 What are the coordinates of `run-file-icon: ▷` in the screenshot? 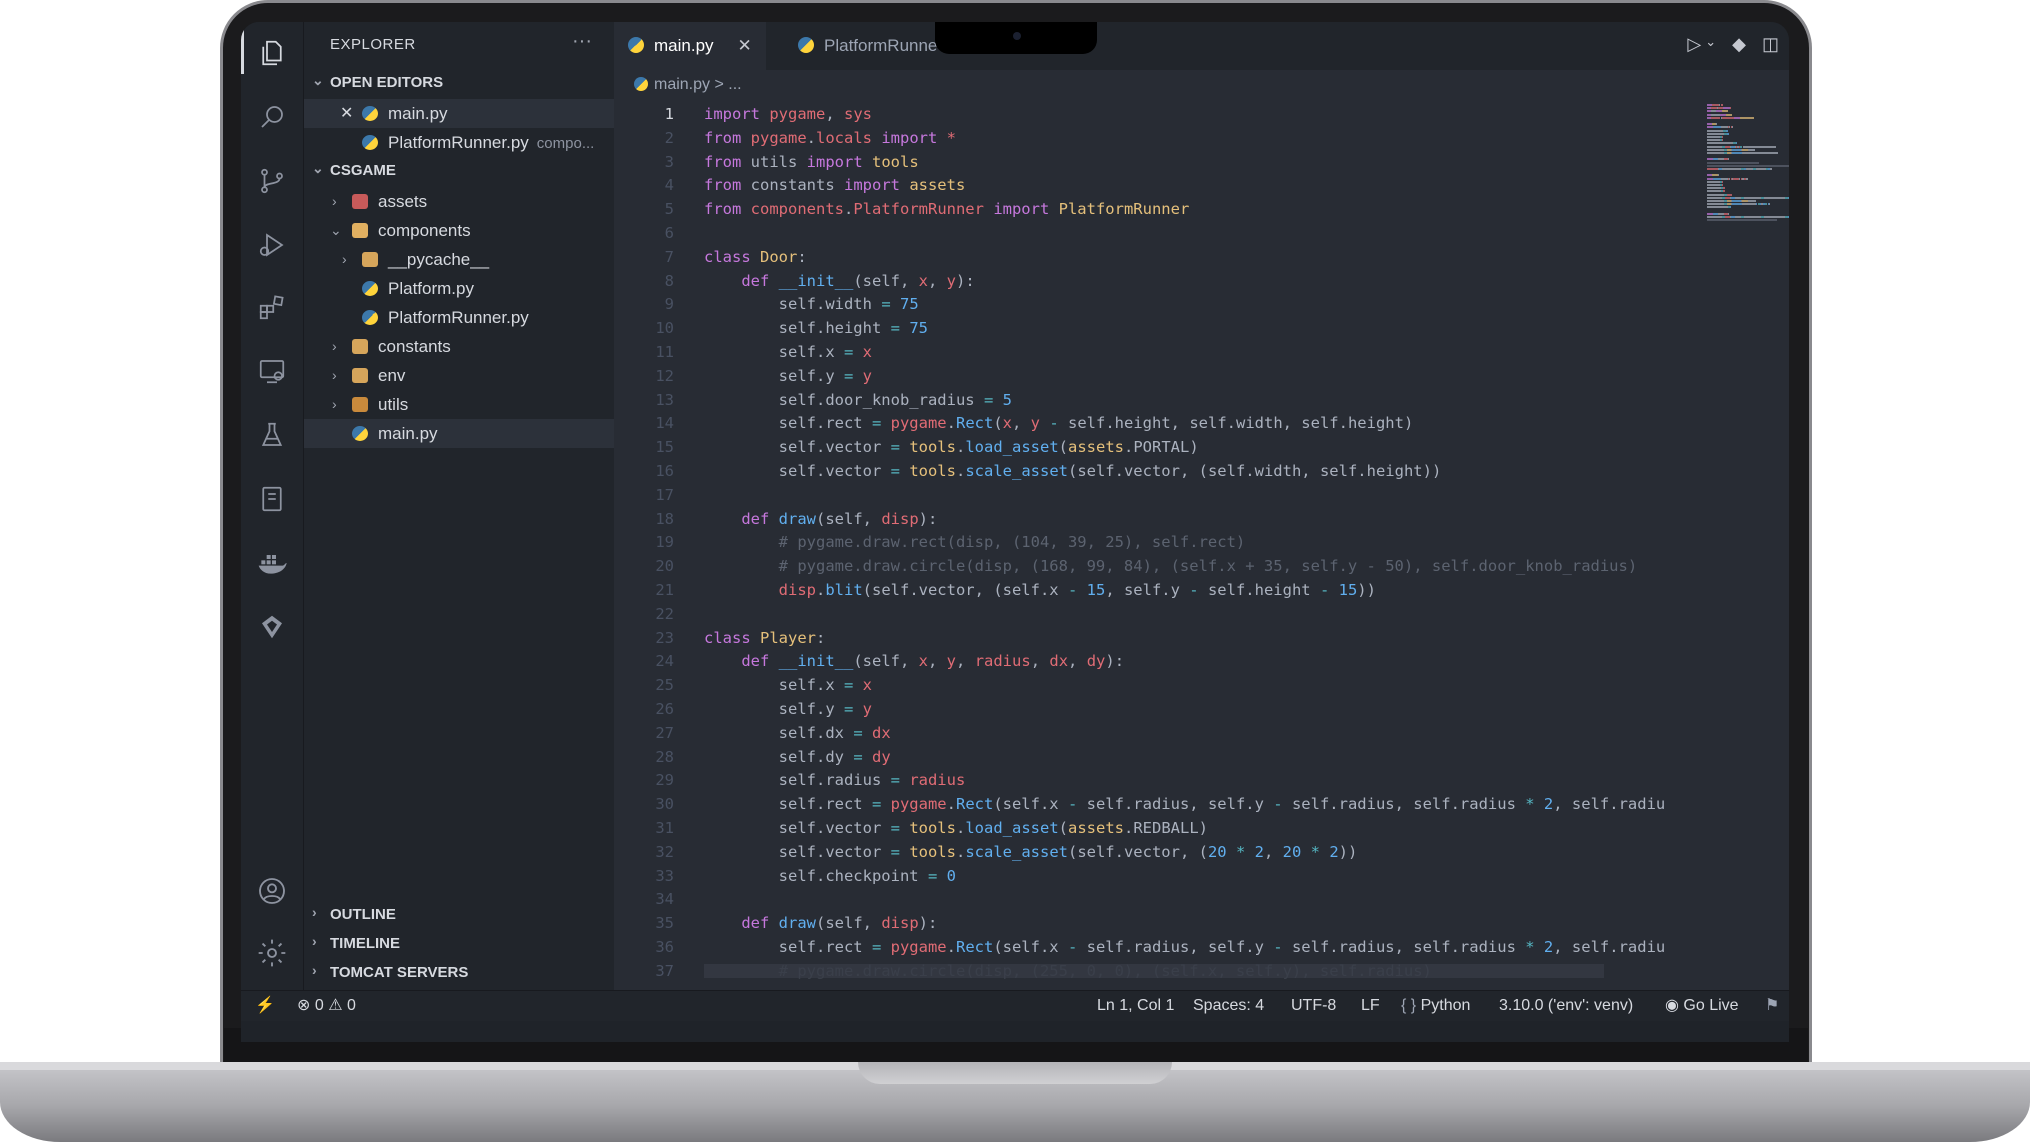 It's located at (1694, 44).